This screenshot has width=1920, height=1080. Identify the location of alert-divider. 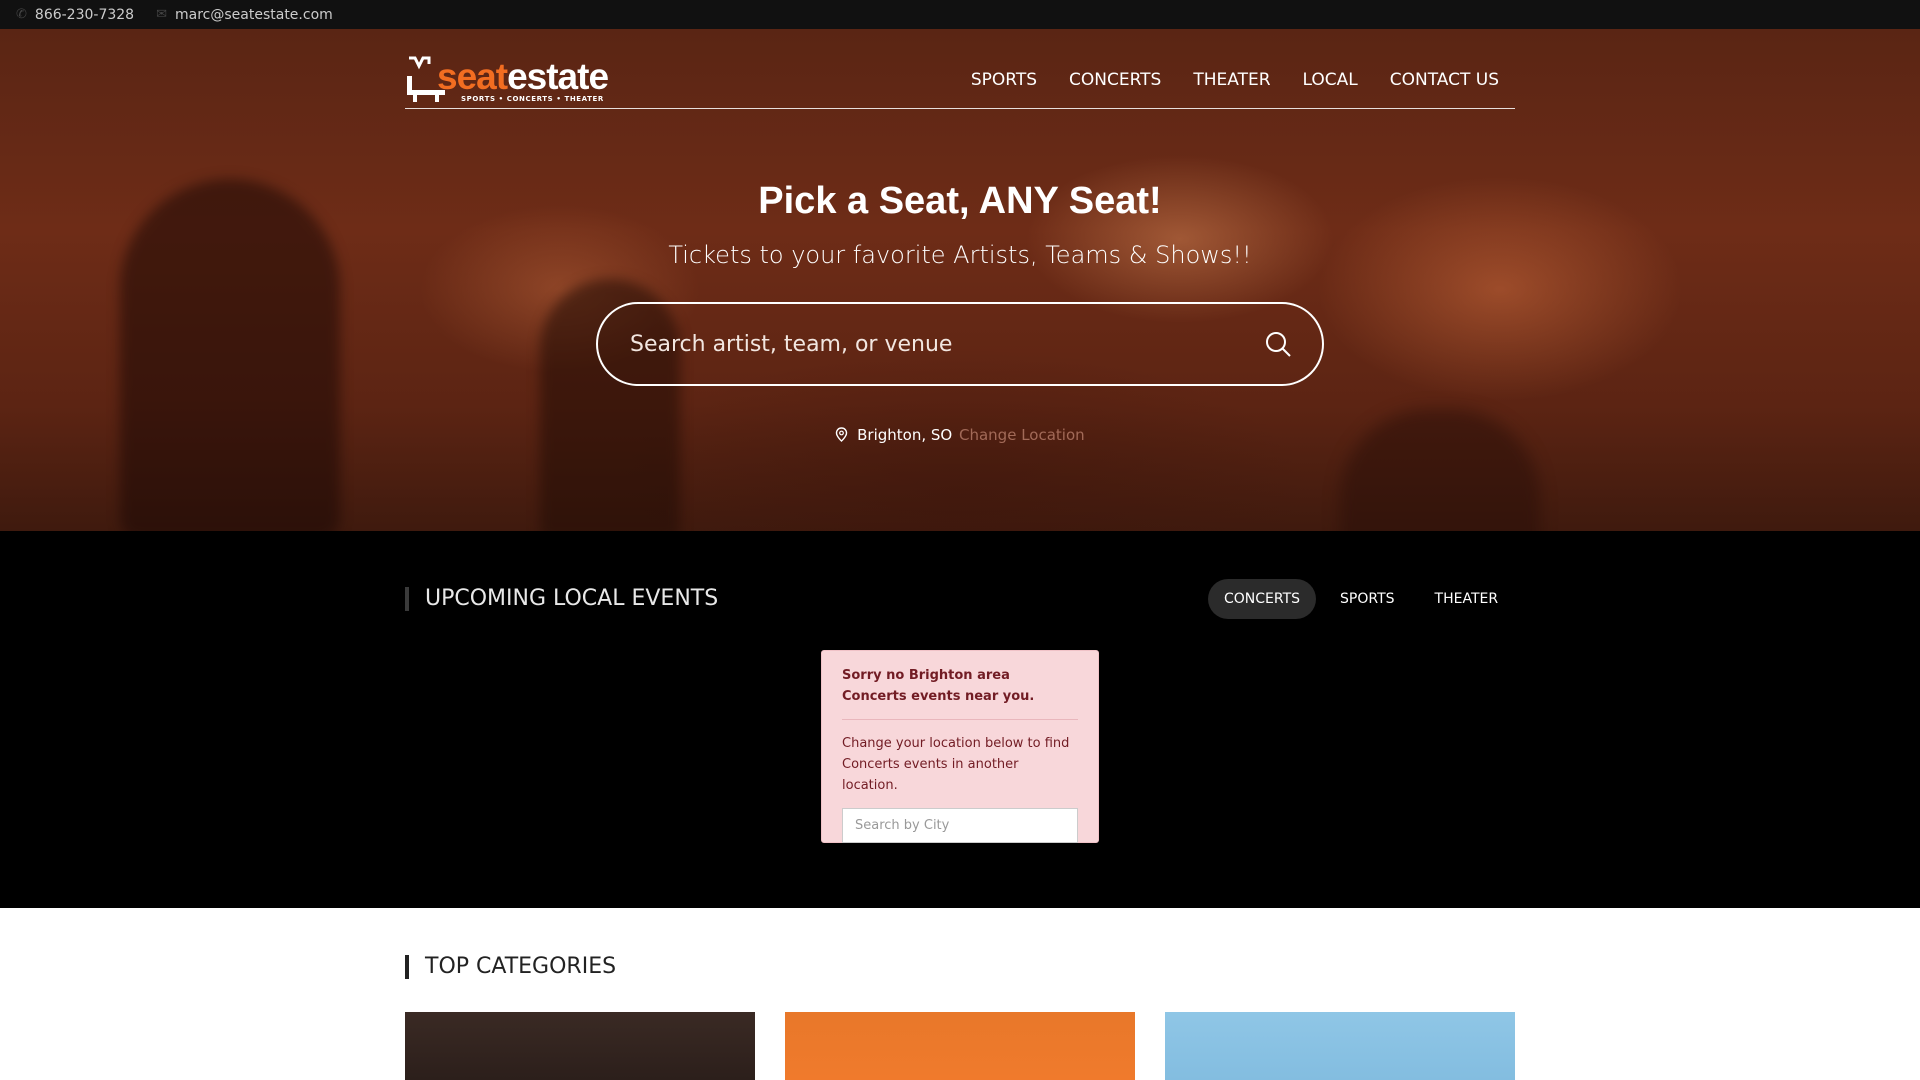
(960, 719).